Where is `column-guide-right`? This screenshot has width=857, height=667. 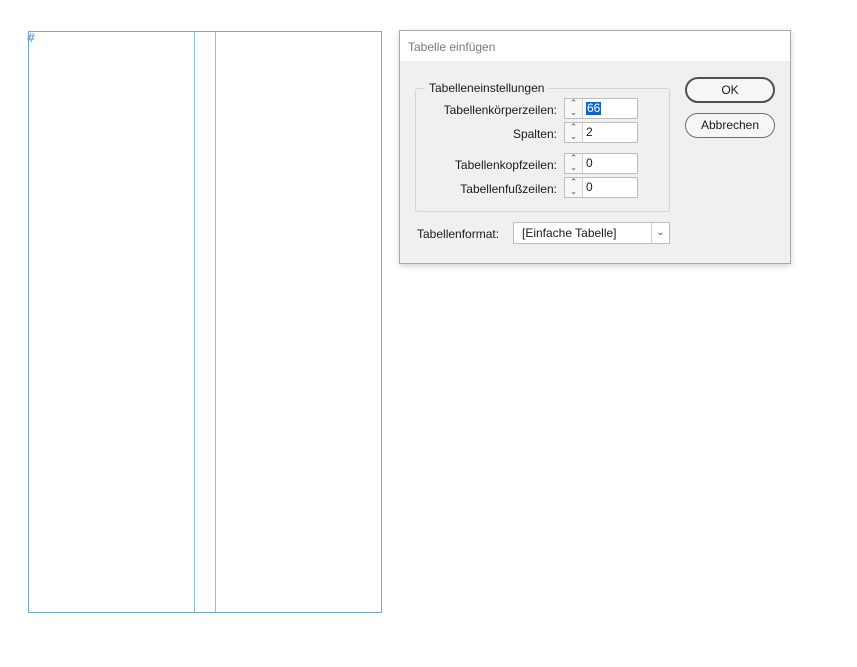
column-guide-right is located at coordinates (215, 322).